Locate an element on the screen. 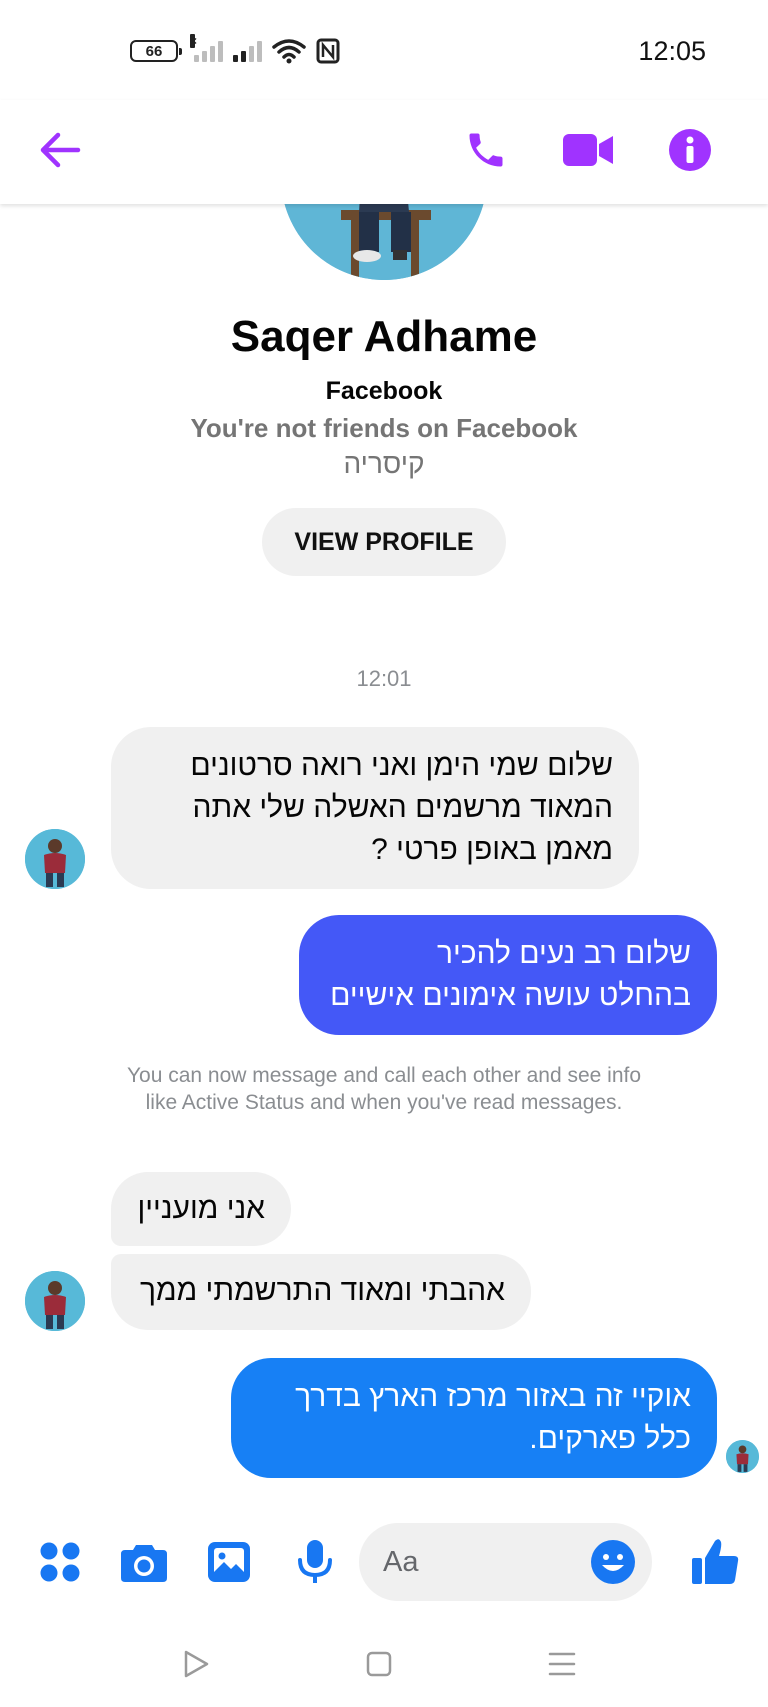  message-line: שלום רב נעים להכיר is located at coordinates (564, 953).